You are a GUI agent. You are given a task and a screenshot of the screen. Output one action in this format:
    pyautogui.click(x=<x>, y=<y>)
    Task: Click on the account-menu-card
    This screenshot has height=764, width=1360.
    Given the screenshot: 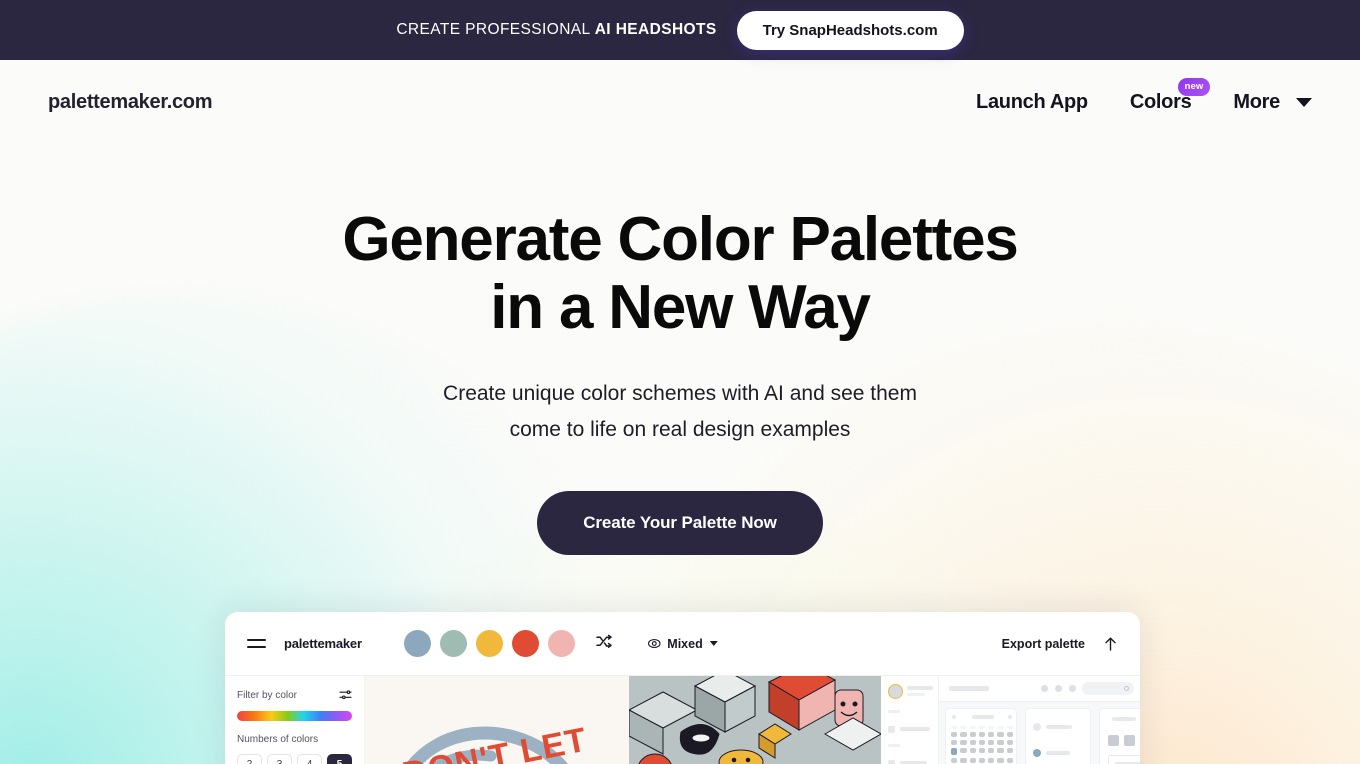 What is the action you would take?
    pyautogui.click(x=1058, y=736)
    